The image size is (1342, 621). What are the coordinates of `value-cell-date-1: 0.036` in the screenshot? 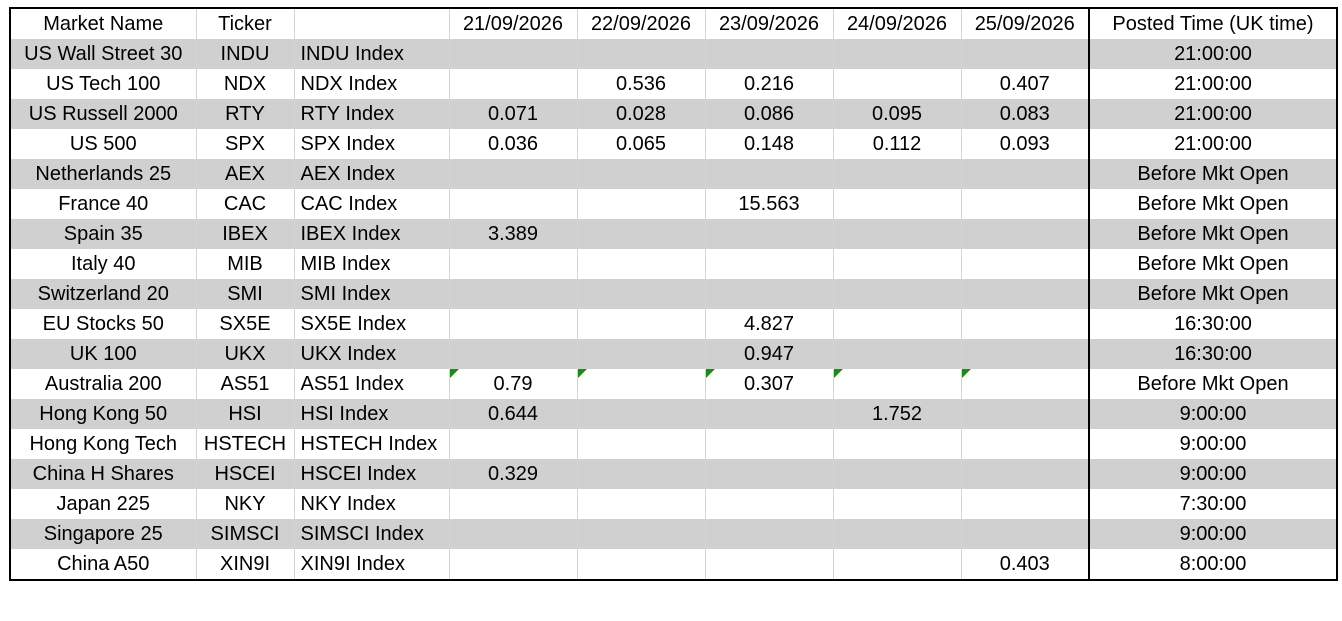 It's located at (512, 144).